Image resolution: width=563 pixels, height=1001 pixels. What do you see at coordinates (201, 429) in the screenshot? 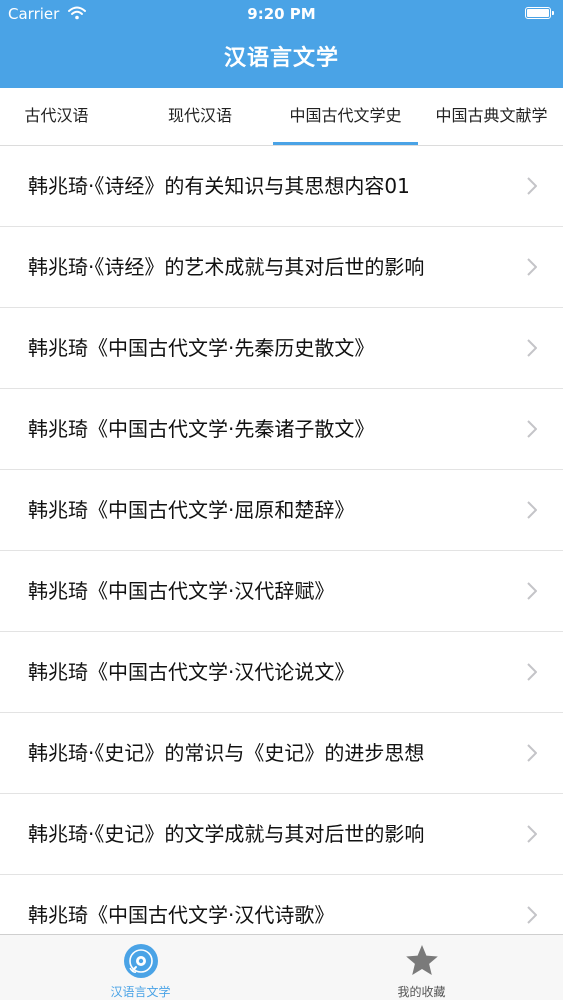
I see `list-item-label: 韩兆琦《中国古代文学·先秦诸子散文》` at bounding box center [201, 429].